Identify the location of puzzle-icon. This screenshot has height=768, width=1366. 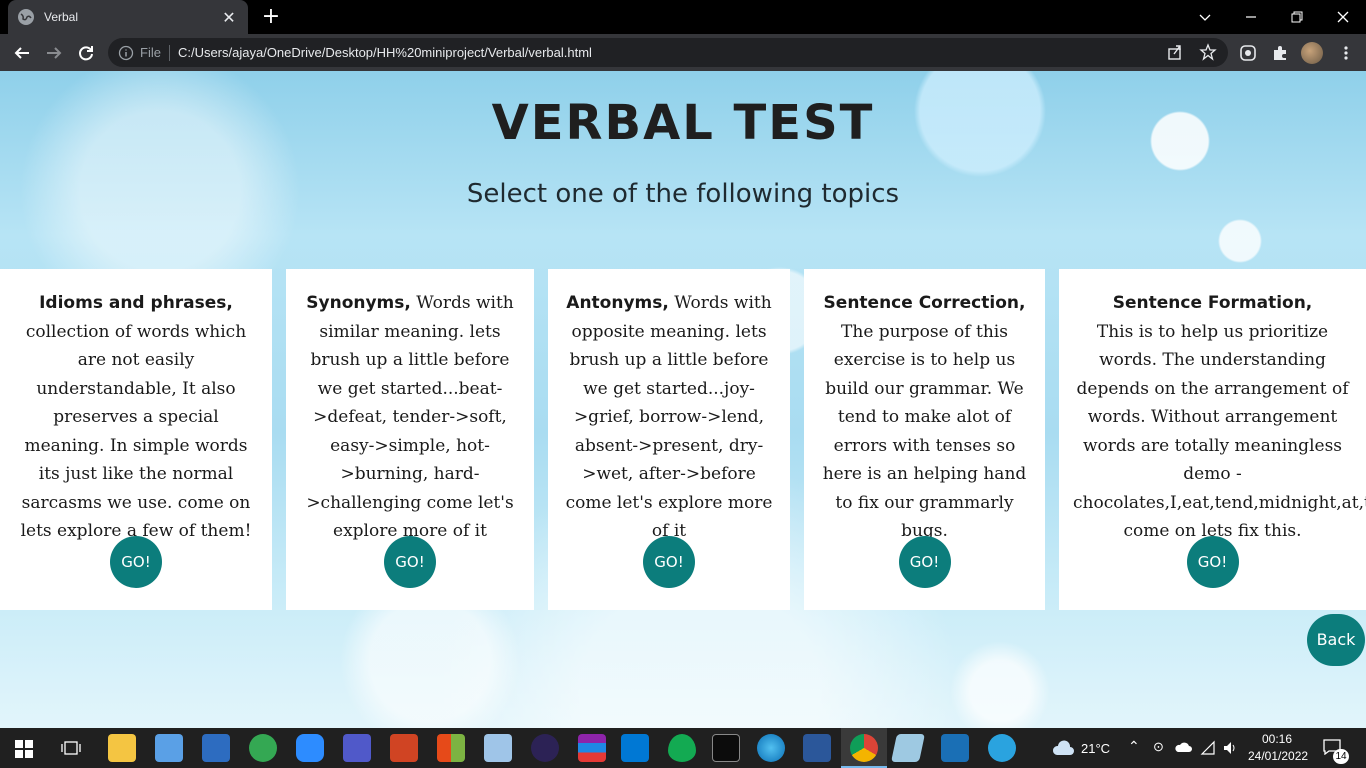
(1280, 53).